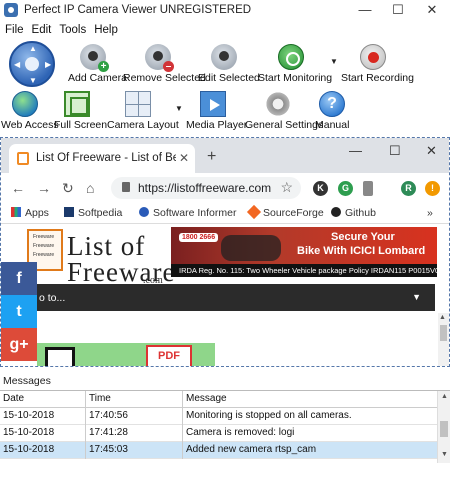  What do you see at coordinates (218, 297) in the screenshot?
I see `site-nav-dropdown: o to... ▼` at bounding box center [218, 297].